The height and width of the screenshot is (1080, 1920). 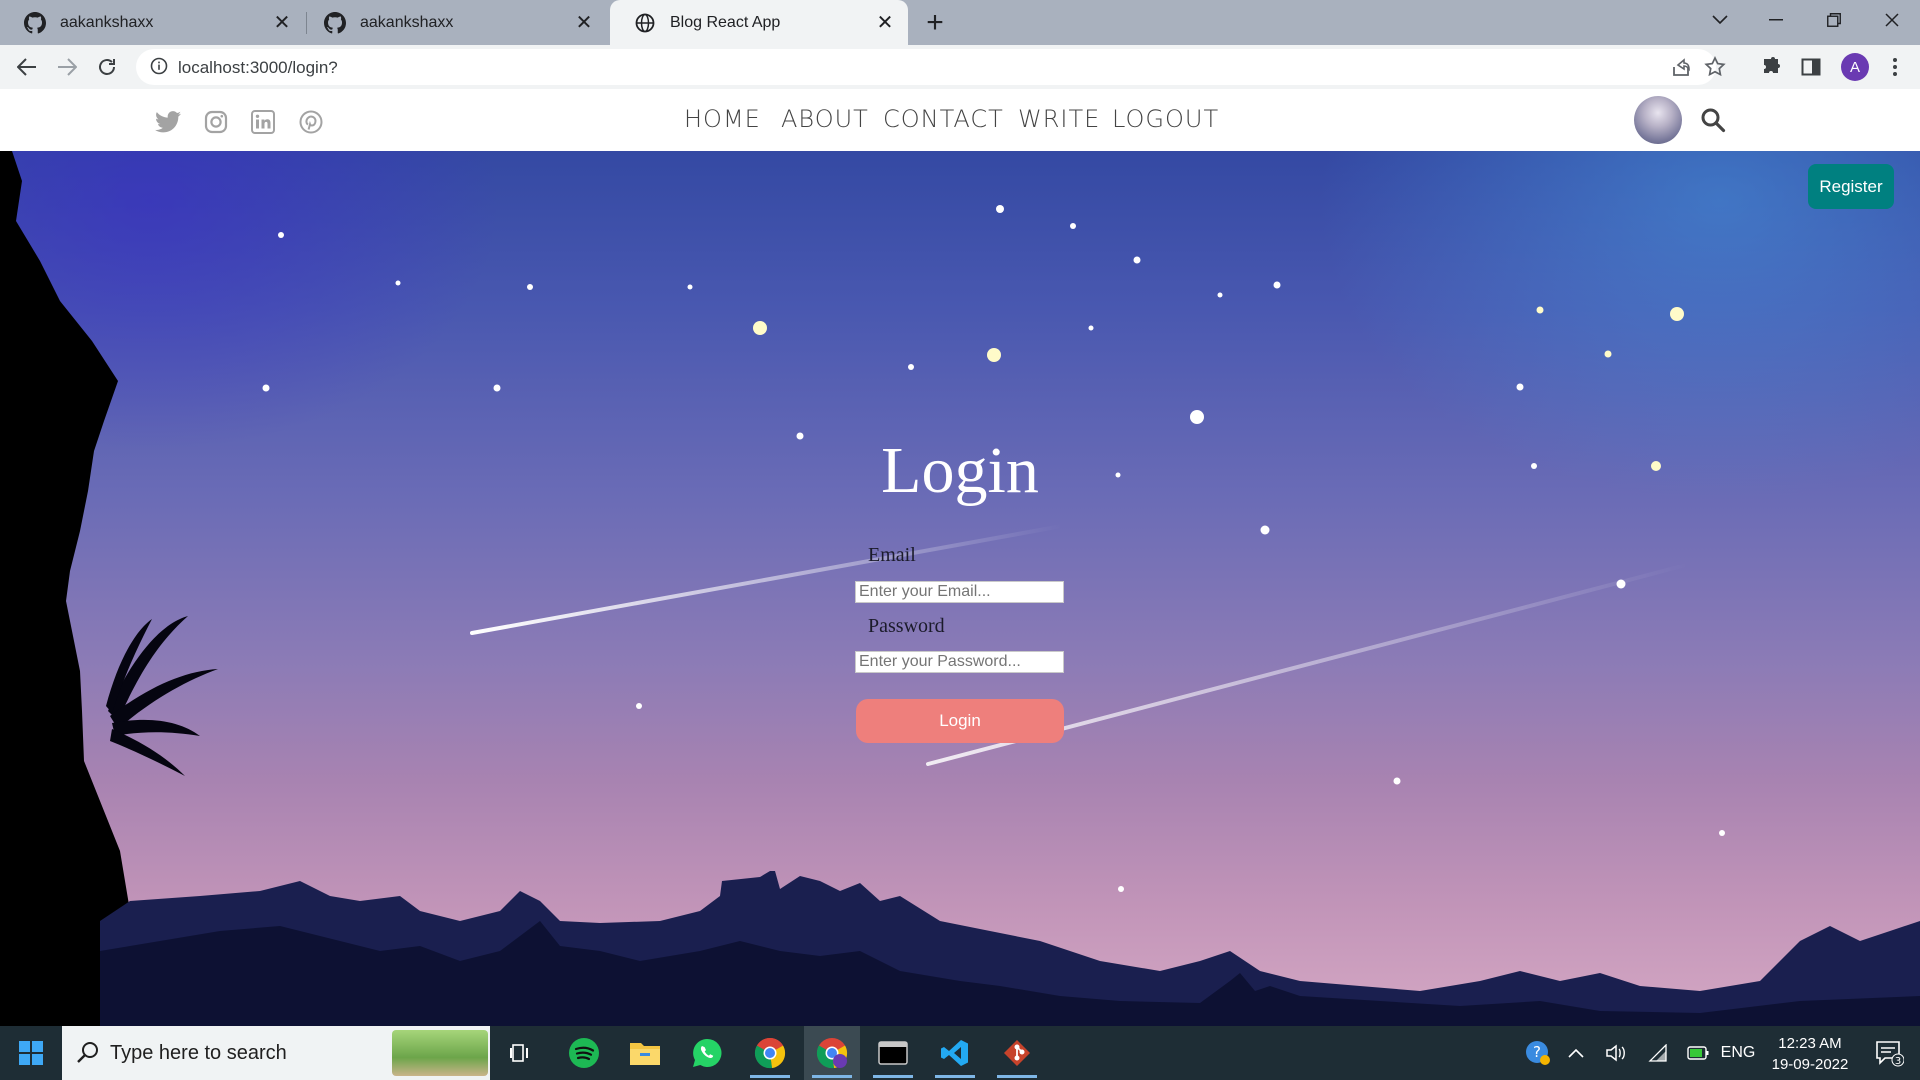 I want to click on password-label: Password, so click(x=906, y=626).